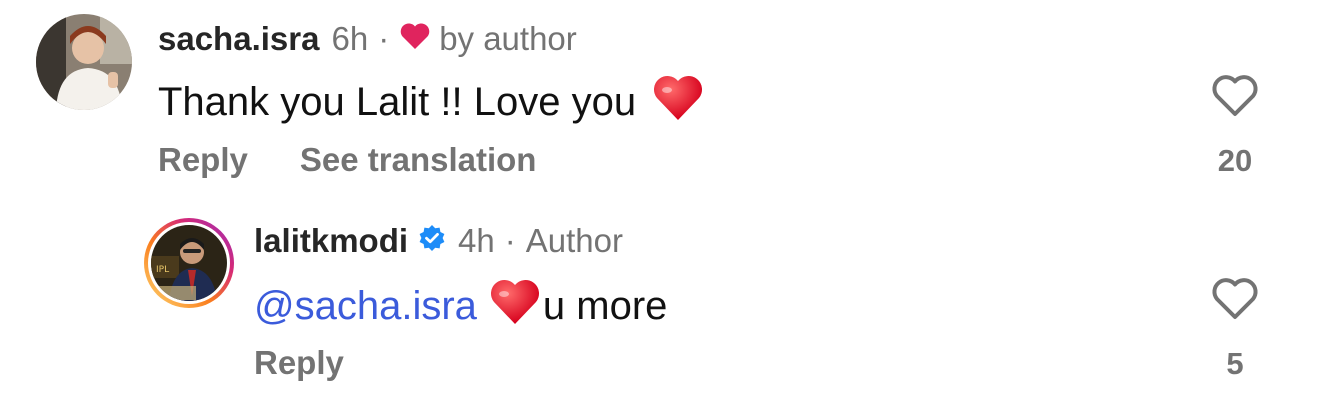  What do you see at coordinates (432, 240) in the screenshot?
I see `verified-badge-icon` at bounding box center [432, 240].